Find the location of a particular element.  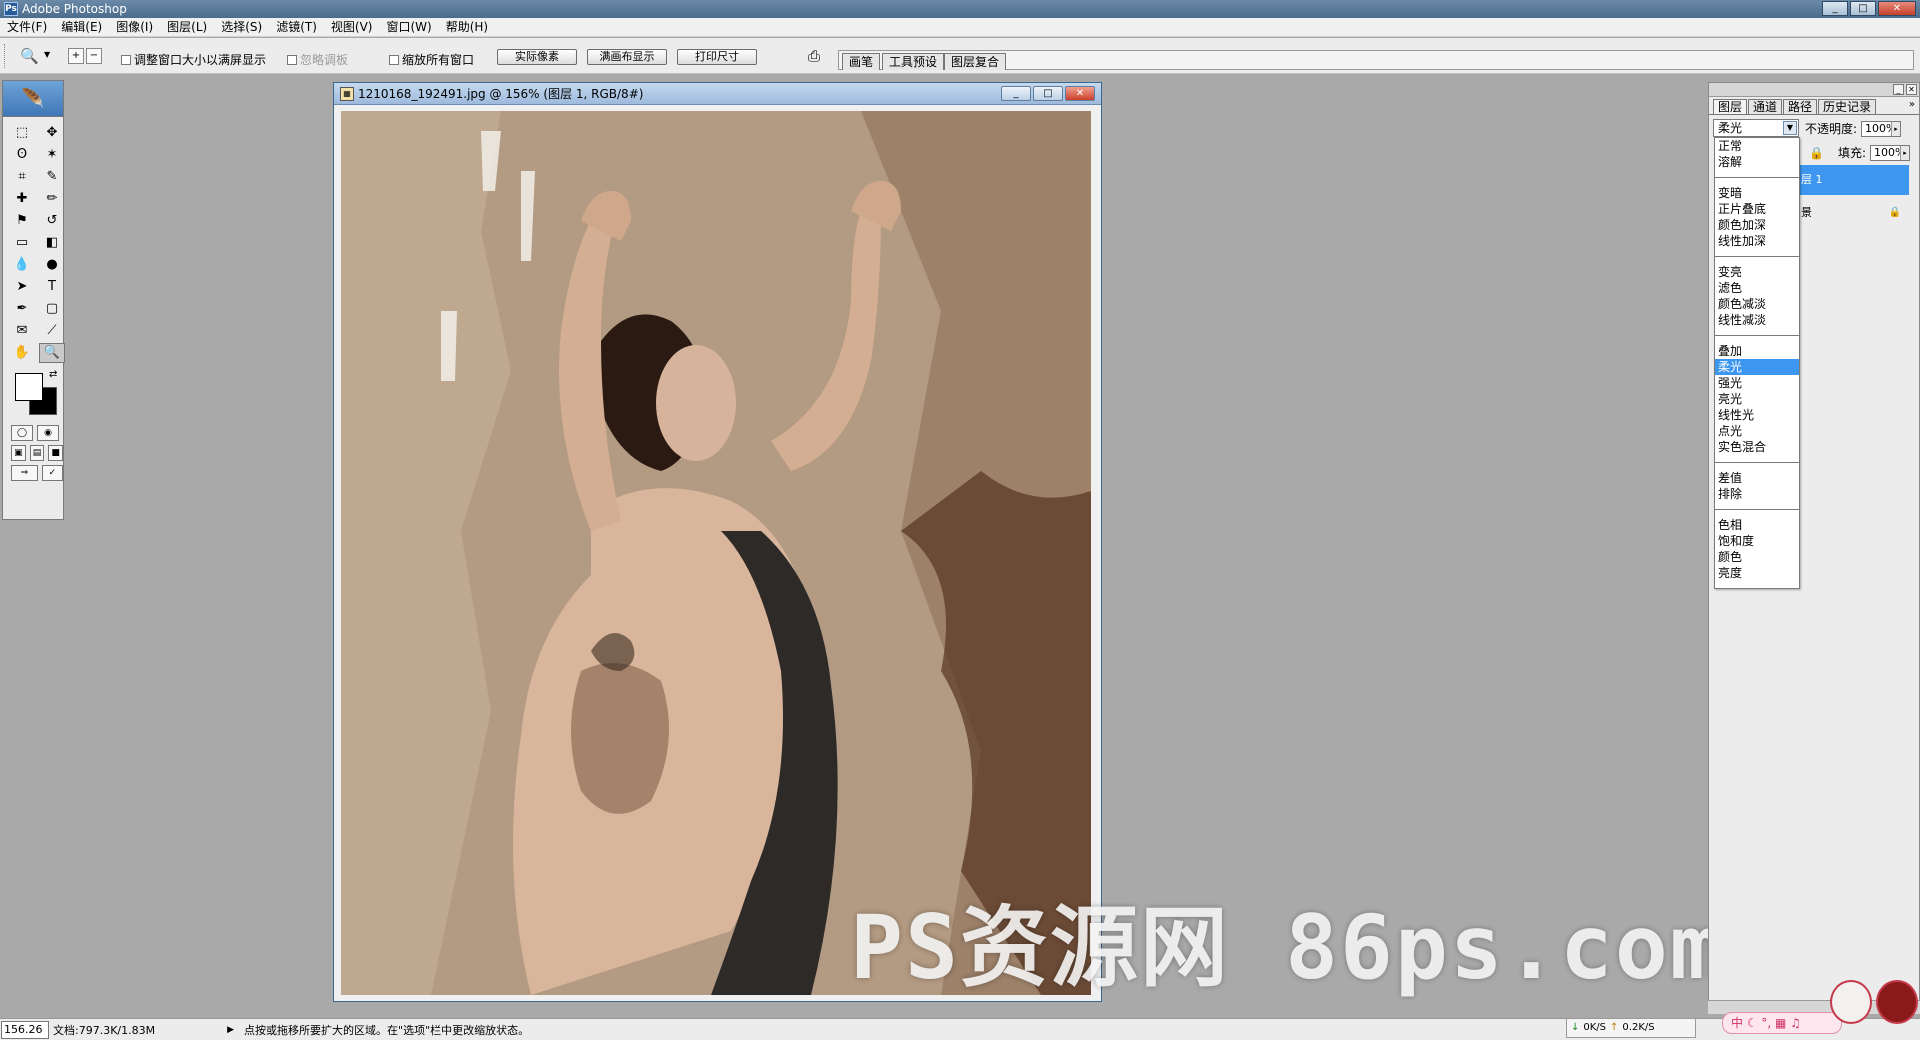

tab-paths: 路径 is located at coordinates (1800, 106).